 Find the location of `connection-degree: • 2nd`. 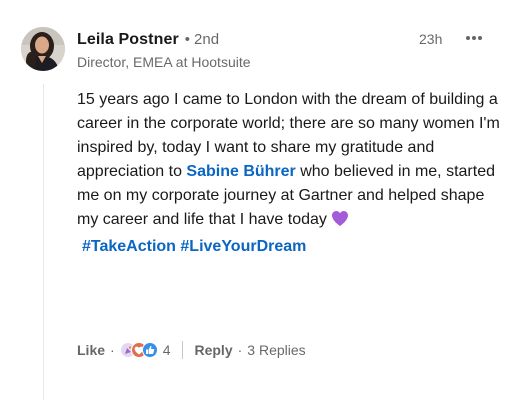

connection-degree: • 2nd is located at coordinates (202, 39).